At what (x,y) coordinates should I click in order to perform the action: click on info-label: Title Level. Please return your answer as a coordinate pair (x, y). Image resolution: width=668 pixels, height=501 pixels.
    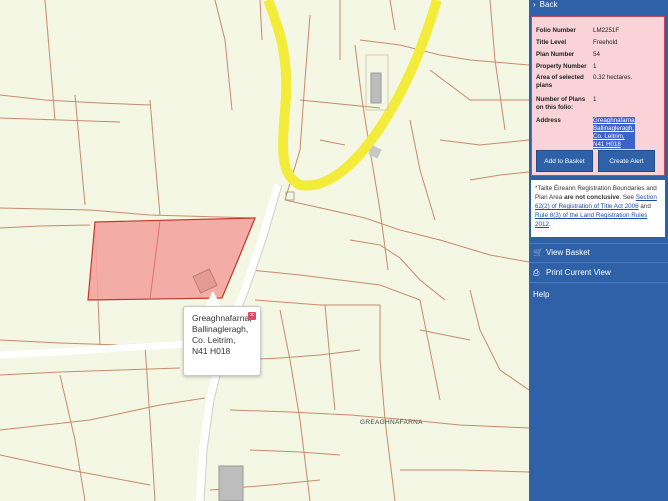
    Looking at the image, I should click on (551, 42).